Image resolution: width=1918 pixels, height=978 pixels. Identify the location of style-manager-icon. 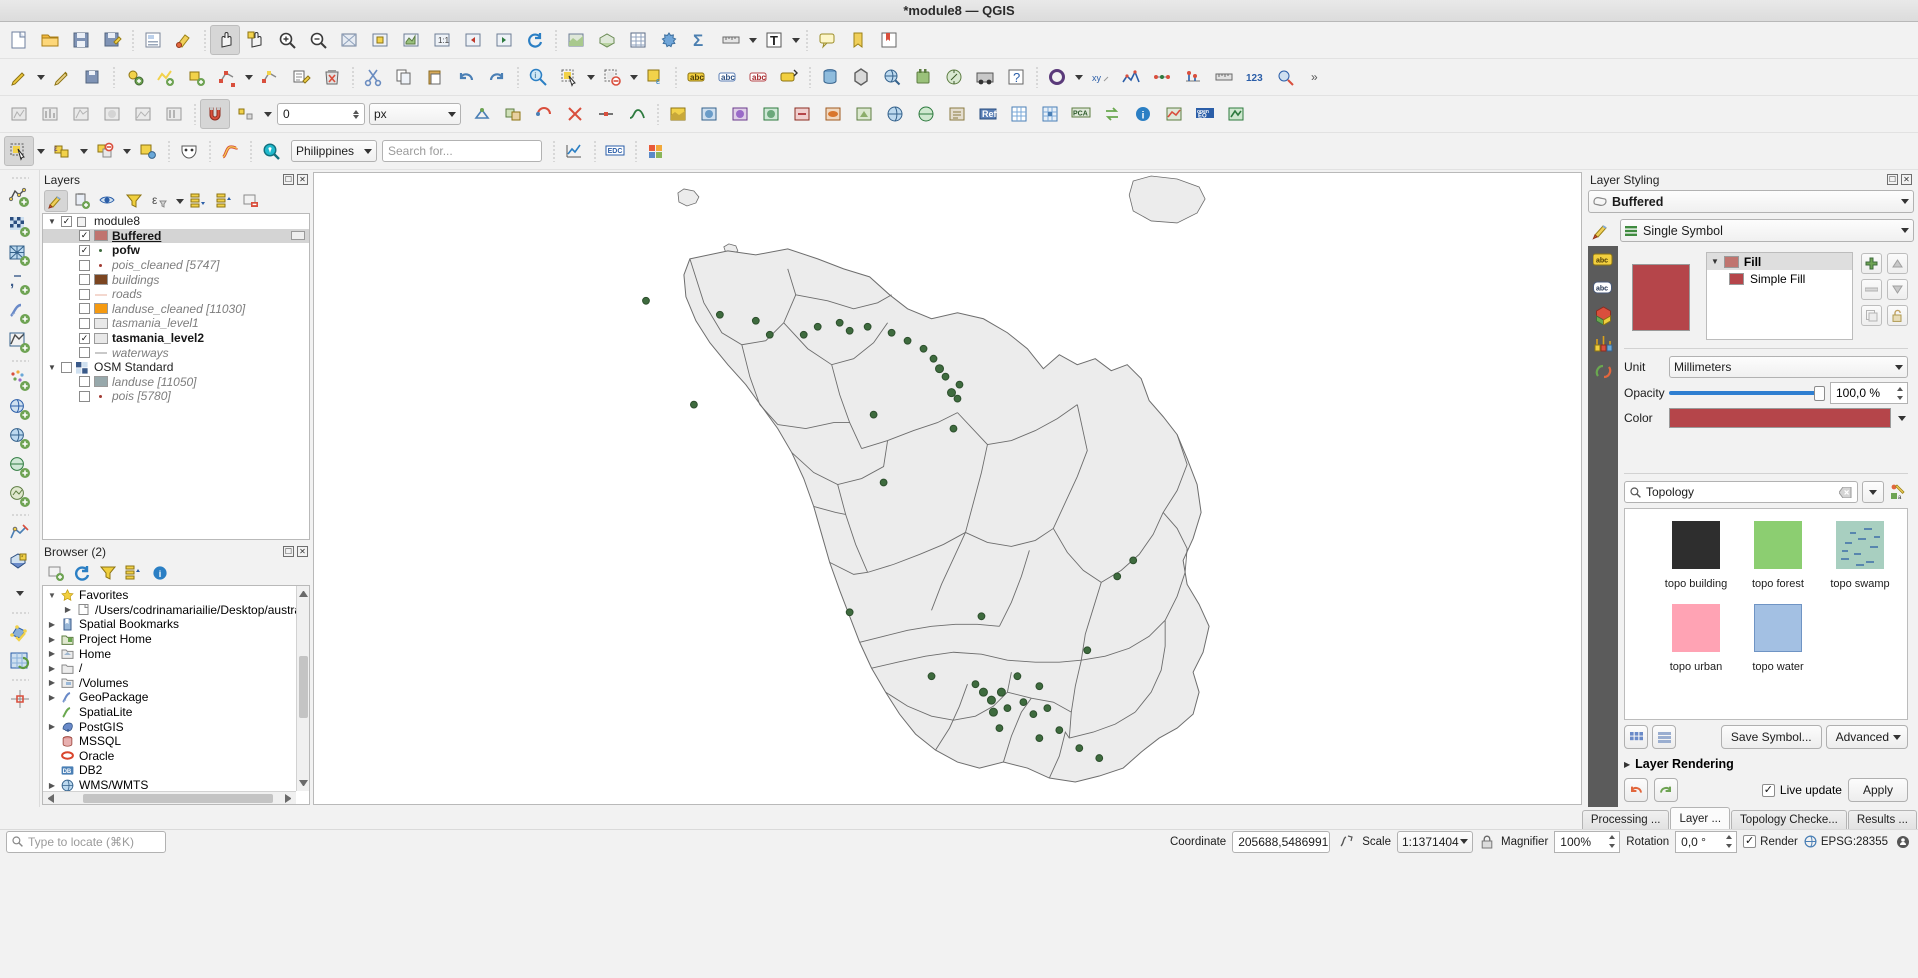
(184, 40).